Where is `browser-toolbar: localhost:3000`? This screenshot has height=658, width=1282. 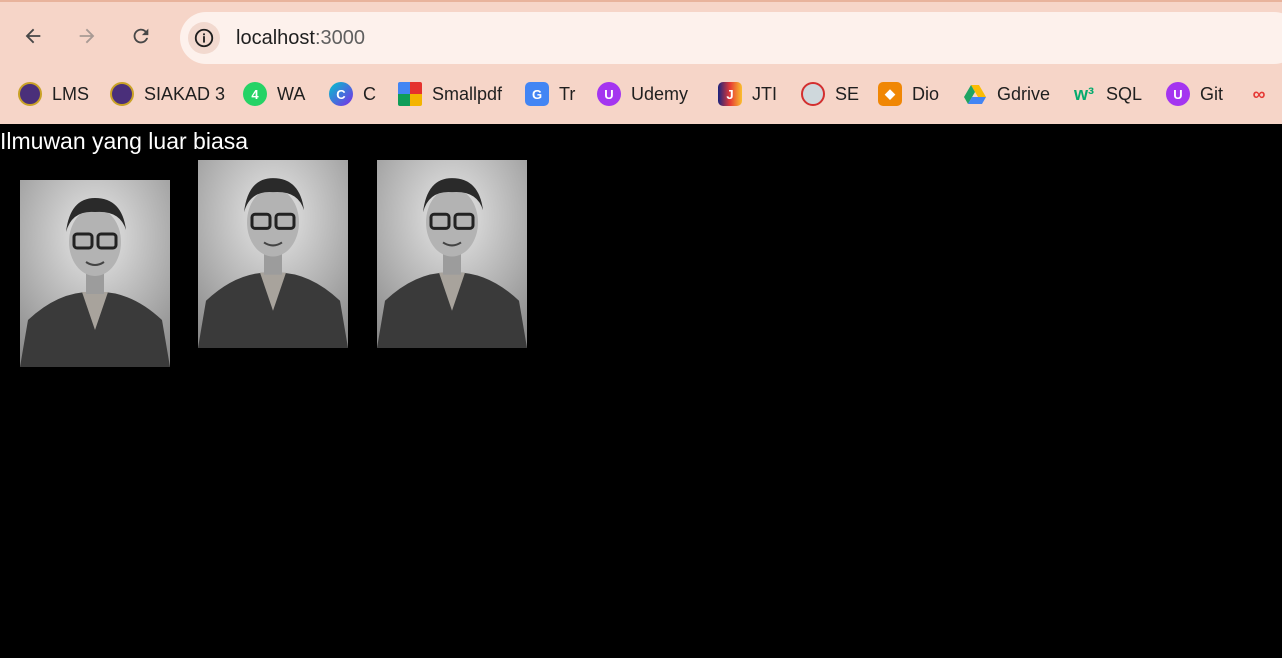 browser-toolbar: localhost:3000 is located at coordinates (641, 38).